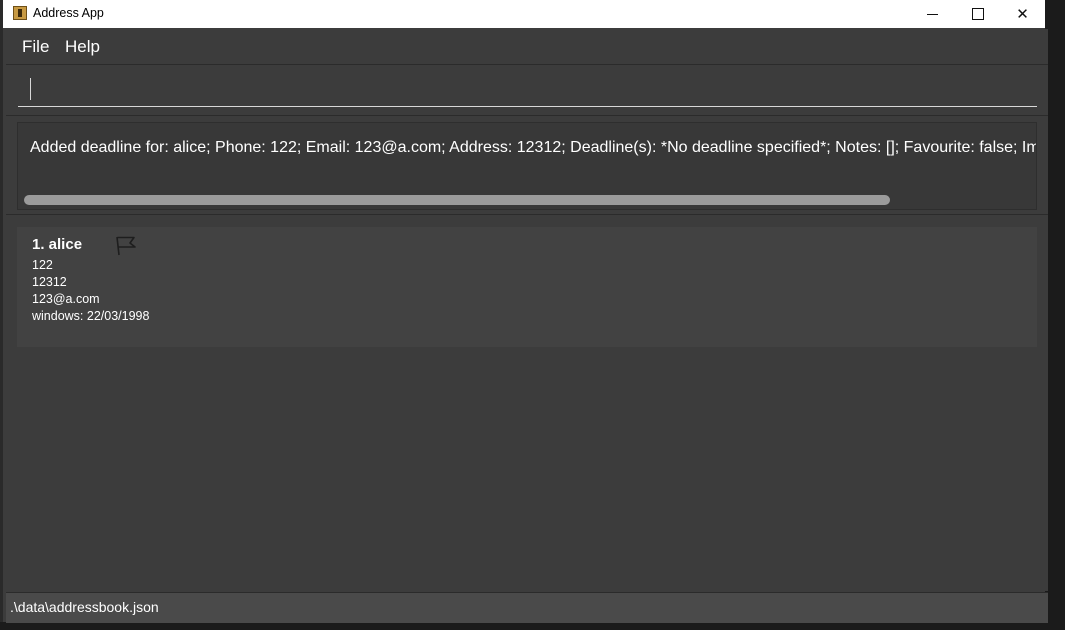 This screenshot has height=630, width=1065. I want to click on close-button: ✕, so click(1022, 14).